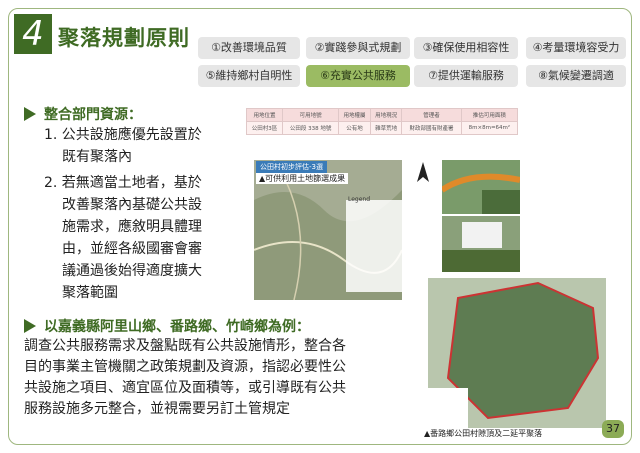 This screenshot has width=640, height=453. I want to click on table-cell: 財政部國有財產署, so click(431, 128).